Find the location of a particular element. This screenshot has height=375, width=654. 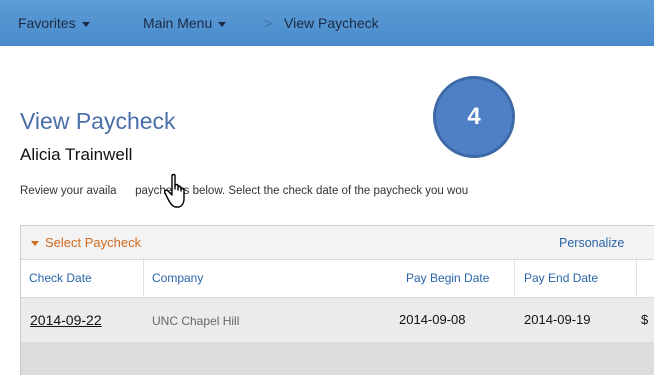

top-navigation-bar: Favorites Main Menu > View Paycheck is located at coordinates (327, 23).